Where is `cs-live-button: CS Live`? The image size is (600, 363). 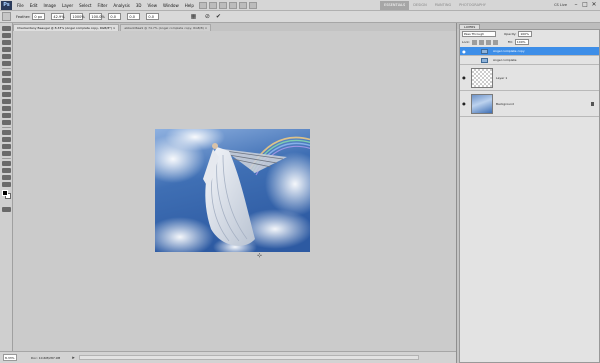
cs-live-button: CS Live is located at coordinates (560, 5).